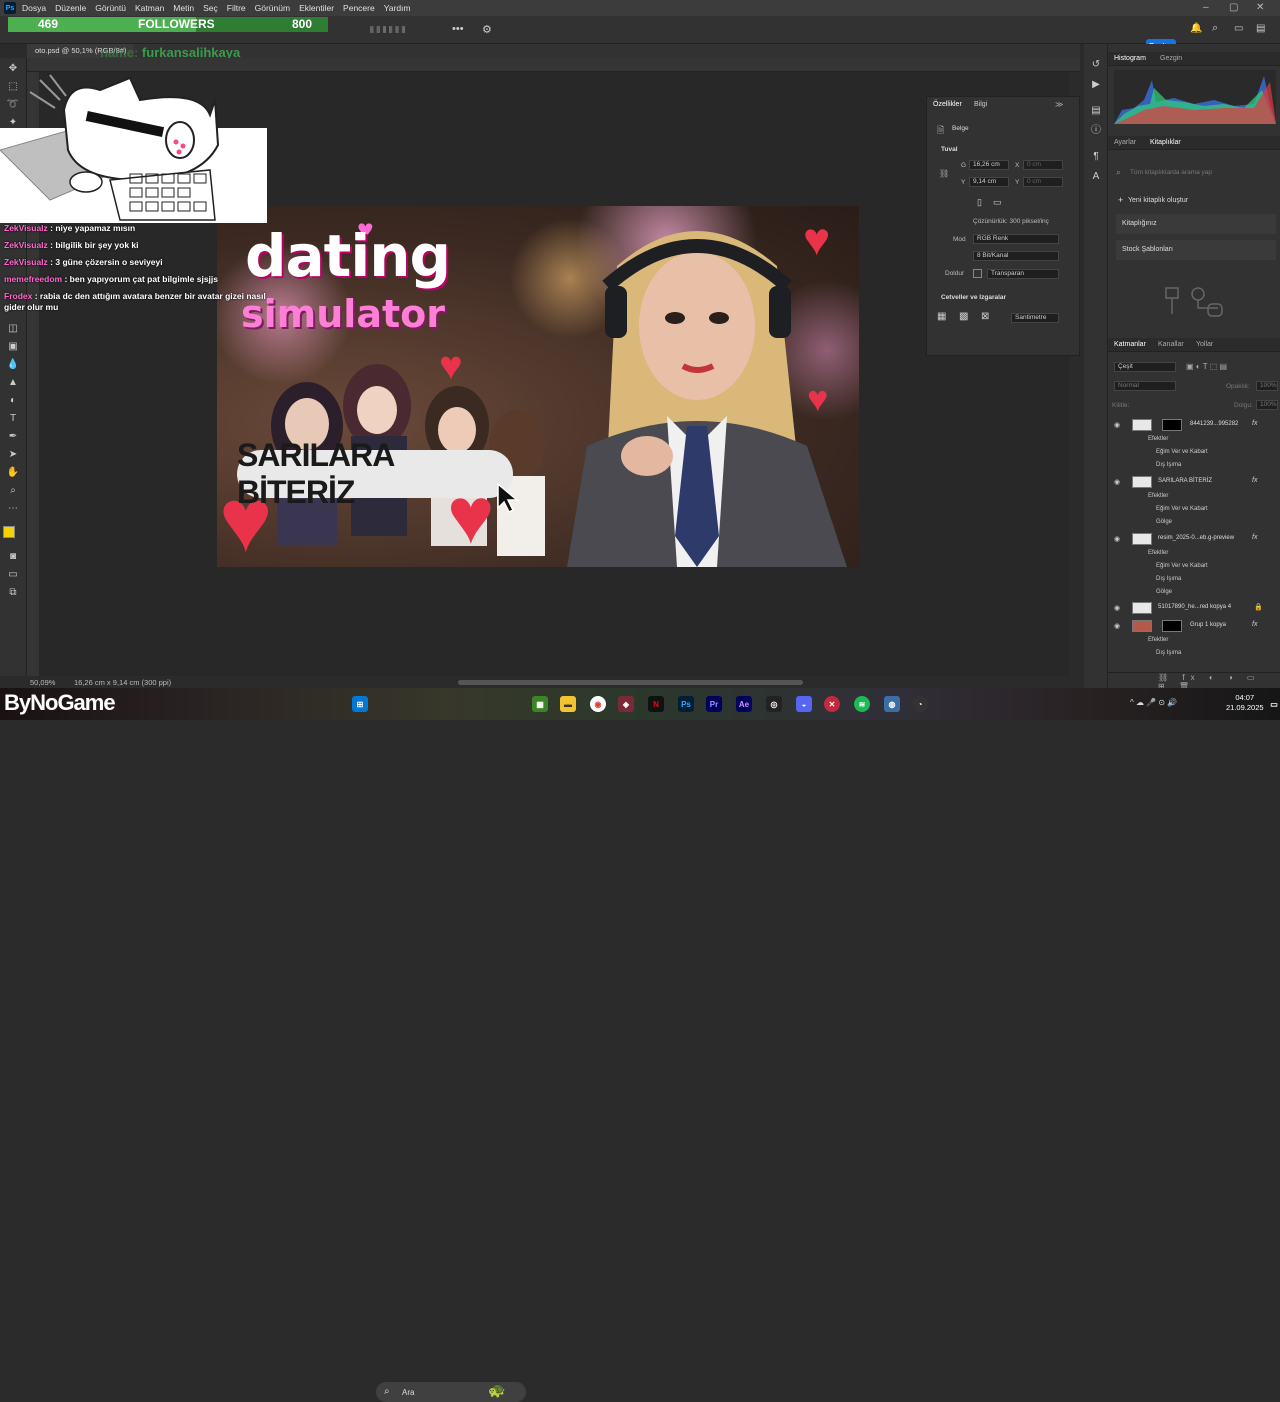  What do you see at coordinates (13, 329) in the screenshot?
I see `eraser-tool-icon: ◫` at bounding box center [13, 329].